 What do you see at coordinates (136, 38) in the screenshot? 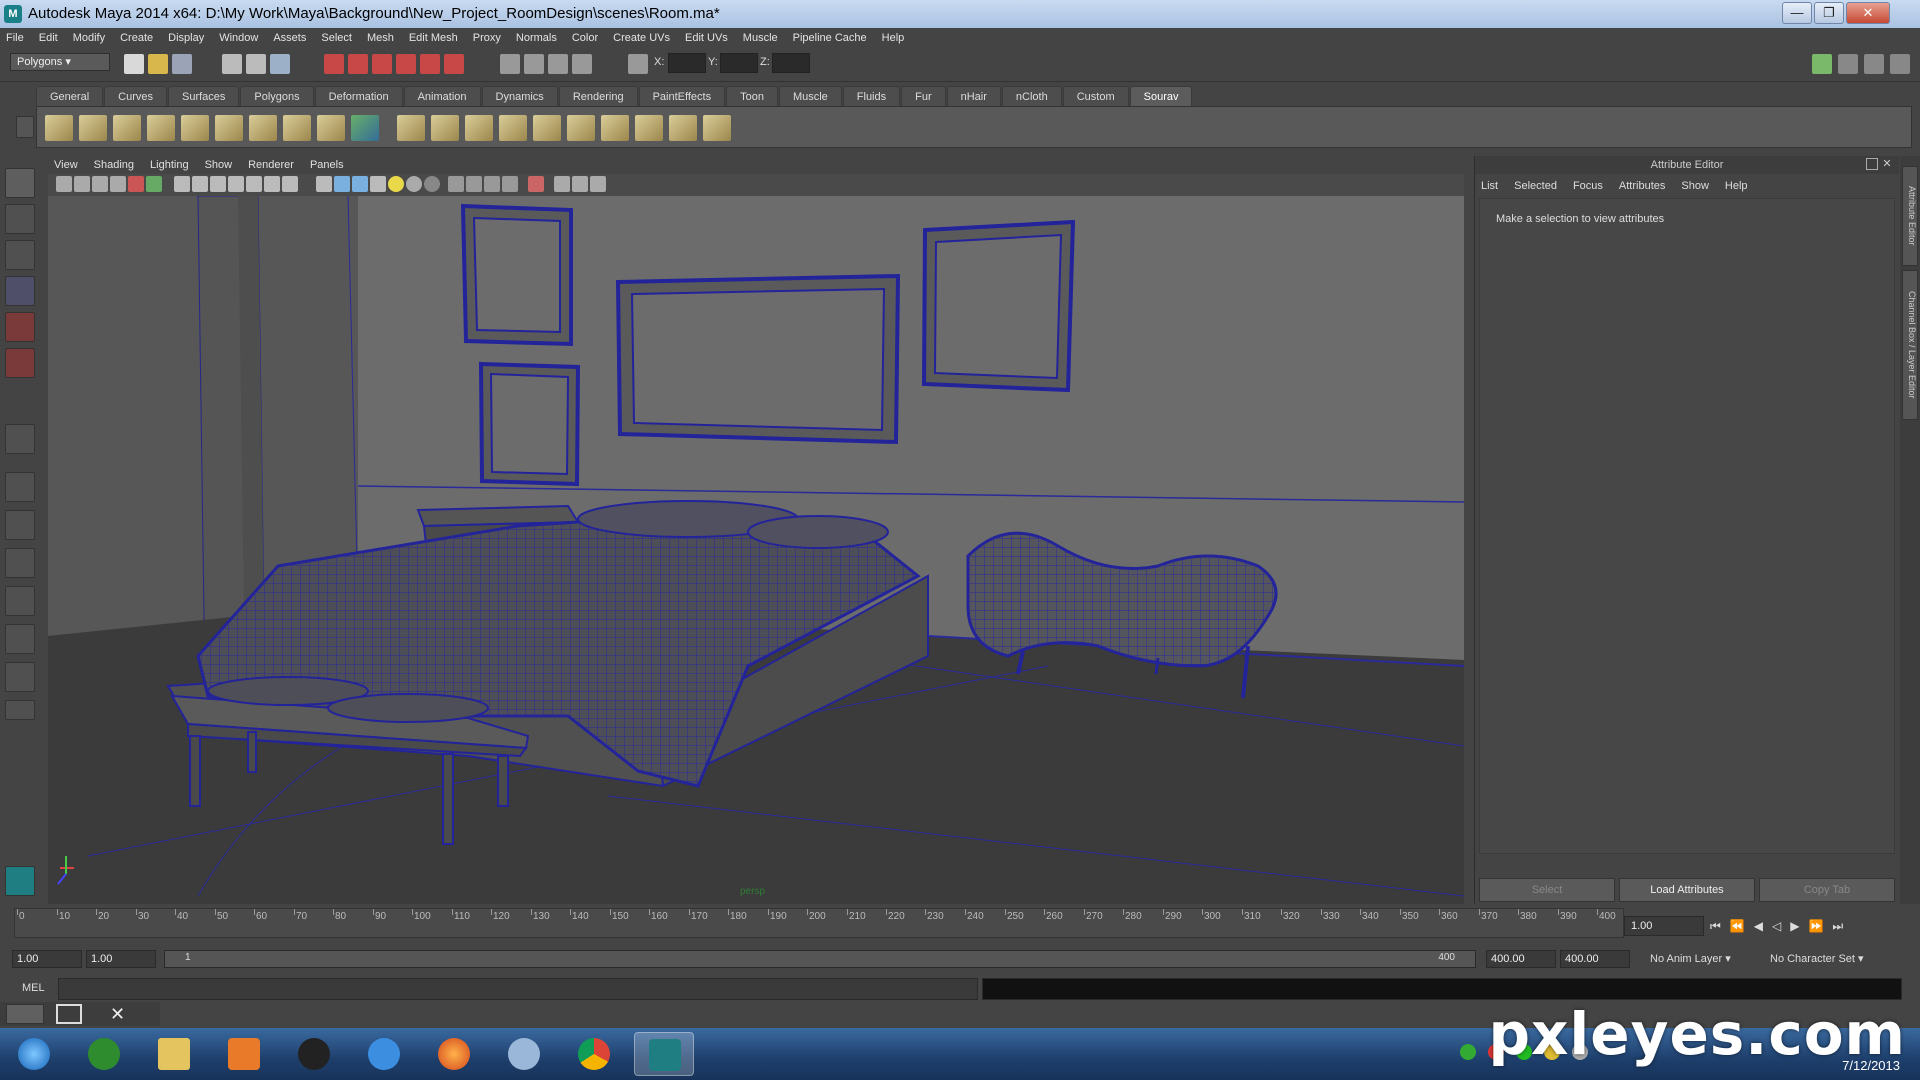
I see `menu-create: Create` at bounding box center [136, 38].